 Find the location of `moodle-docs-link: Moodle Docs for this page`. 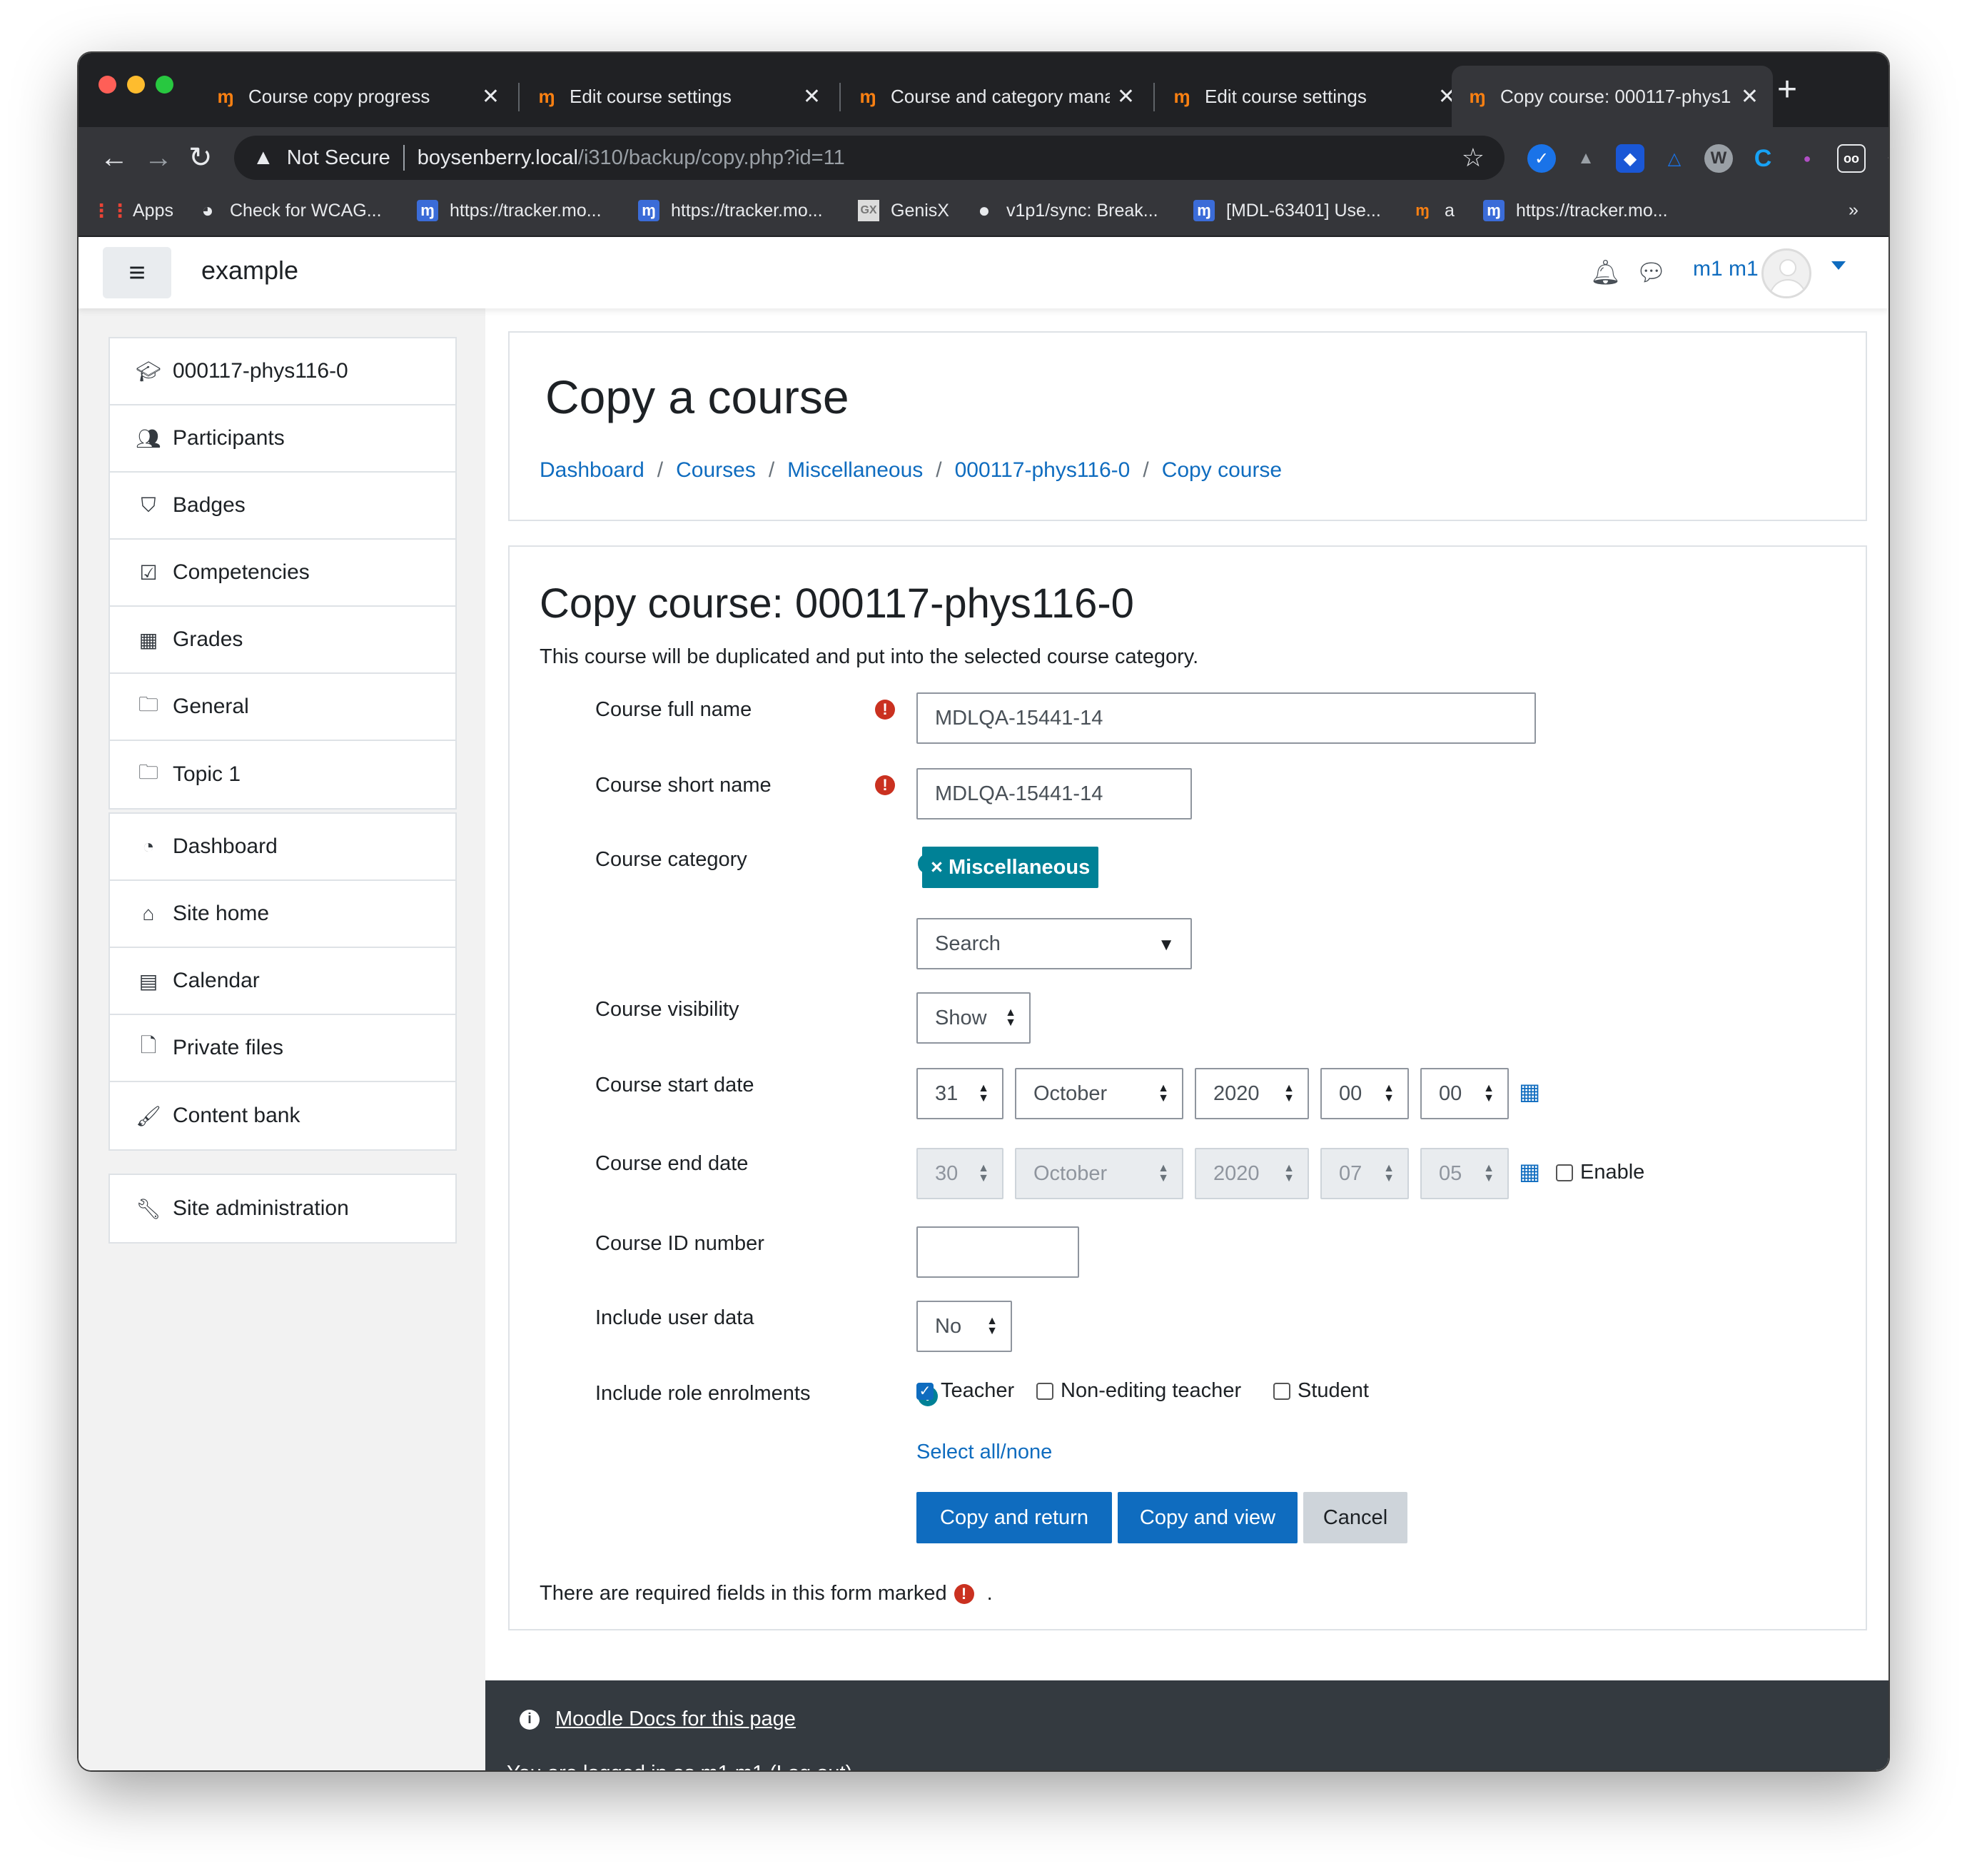

moodle-docs-link: Moodle Docs for this page is located at coordinates (675, 1720).